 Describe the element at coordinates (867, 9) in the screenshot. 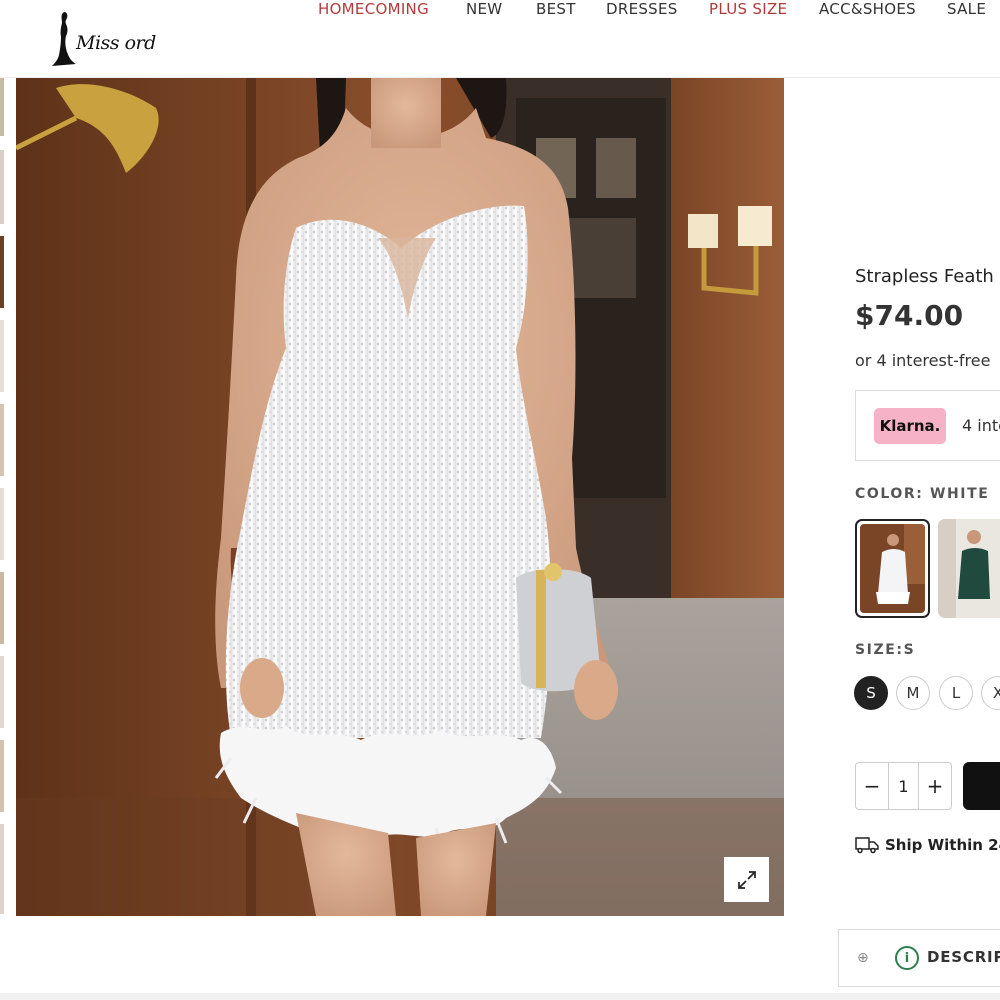

I see `nav-acc-shoes: ACC&SHOES` at that location.